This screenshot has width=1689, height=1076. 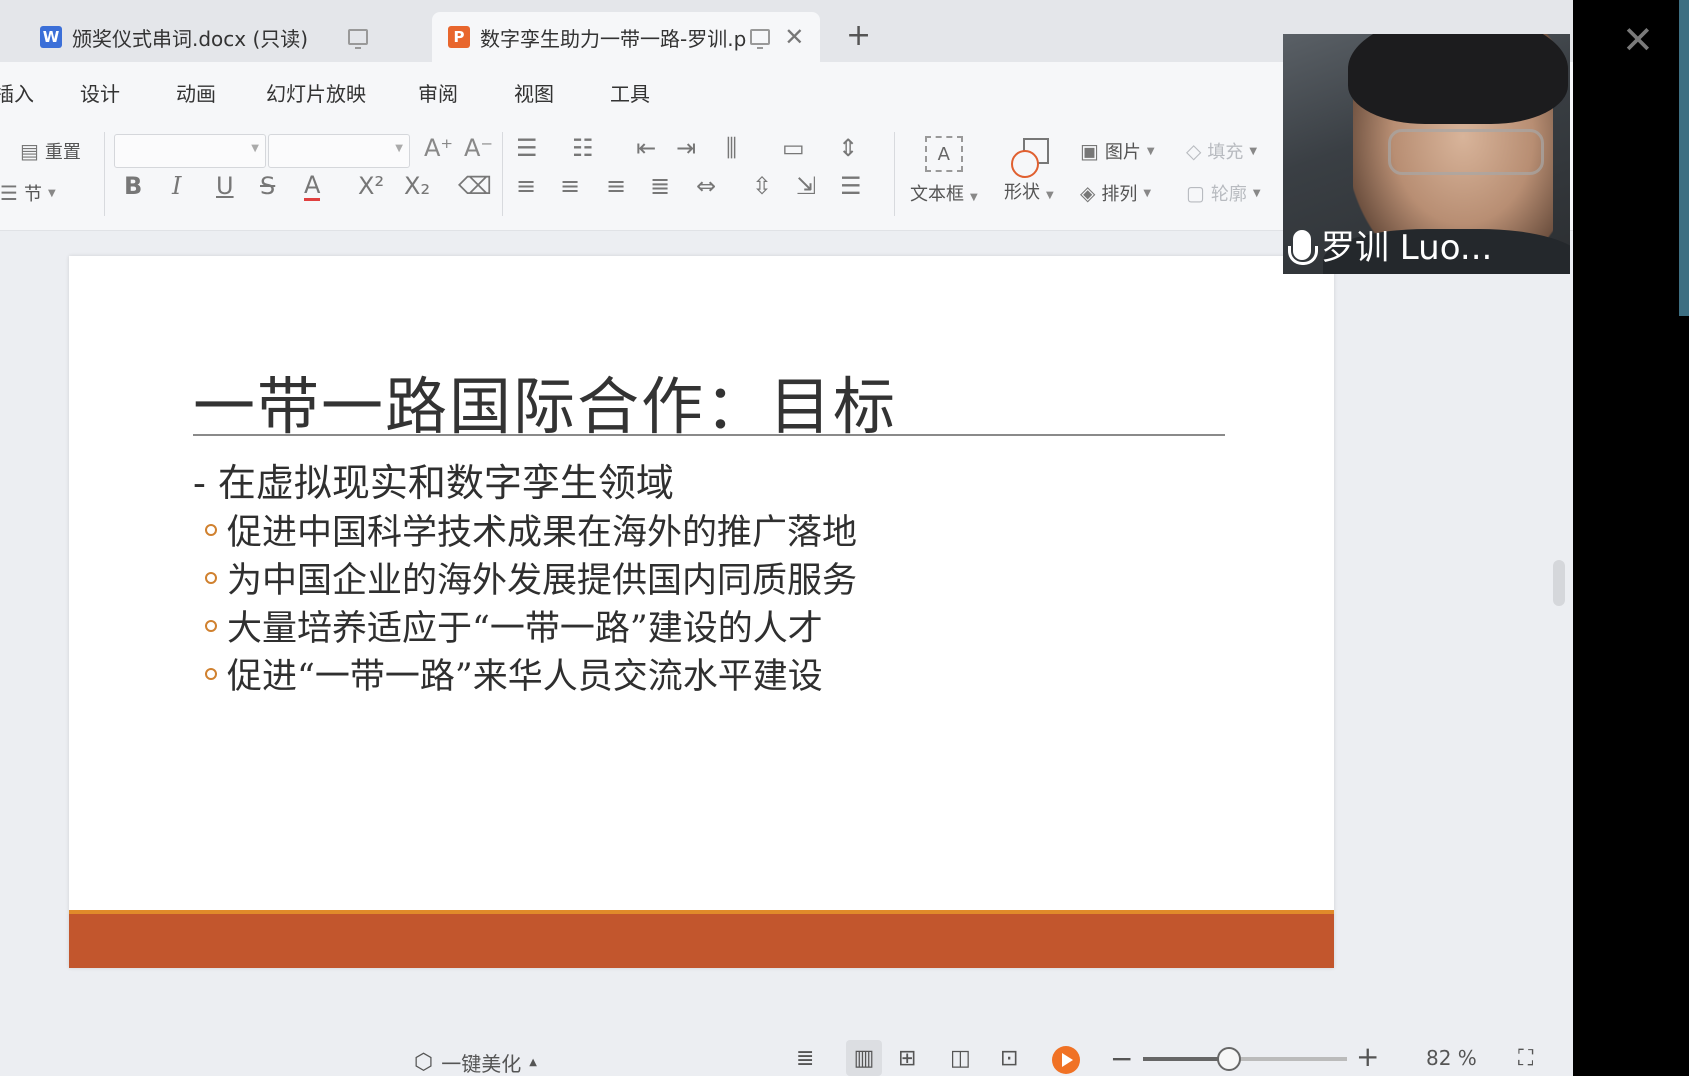 What do you see at coordinates (660, 186) in the screenshot?
I see `justify-icon: ≣` at bounding box center [660, 186].